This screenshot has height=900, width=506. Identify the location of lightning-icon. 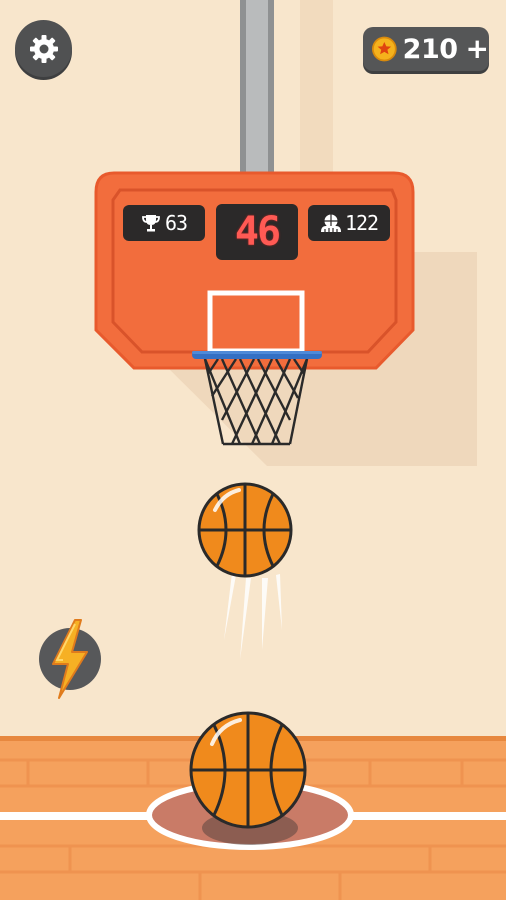
(70, 659).